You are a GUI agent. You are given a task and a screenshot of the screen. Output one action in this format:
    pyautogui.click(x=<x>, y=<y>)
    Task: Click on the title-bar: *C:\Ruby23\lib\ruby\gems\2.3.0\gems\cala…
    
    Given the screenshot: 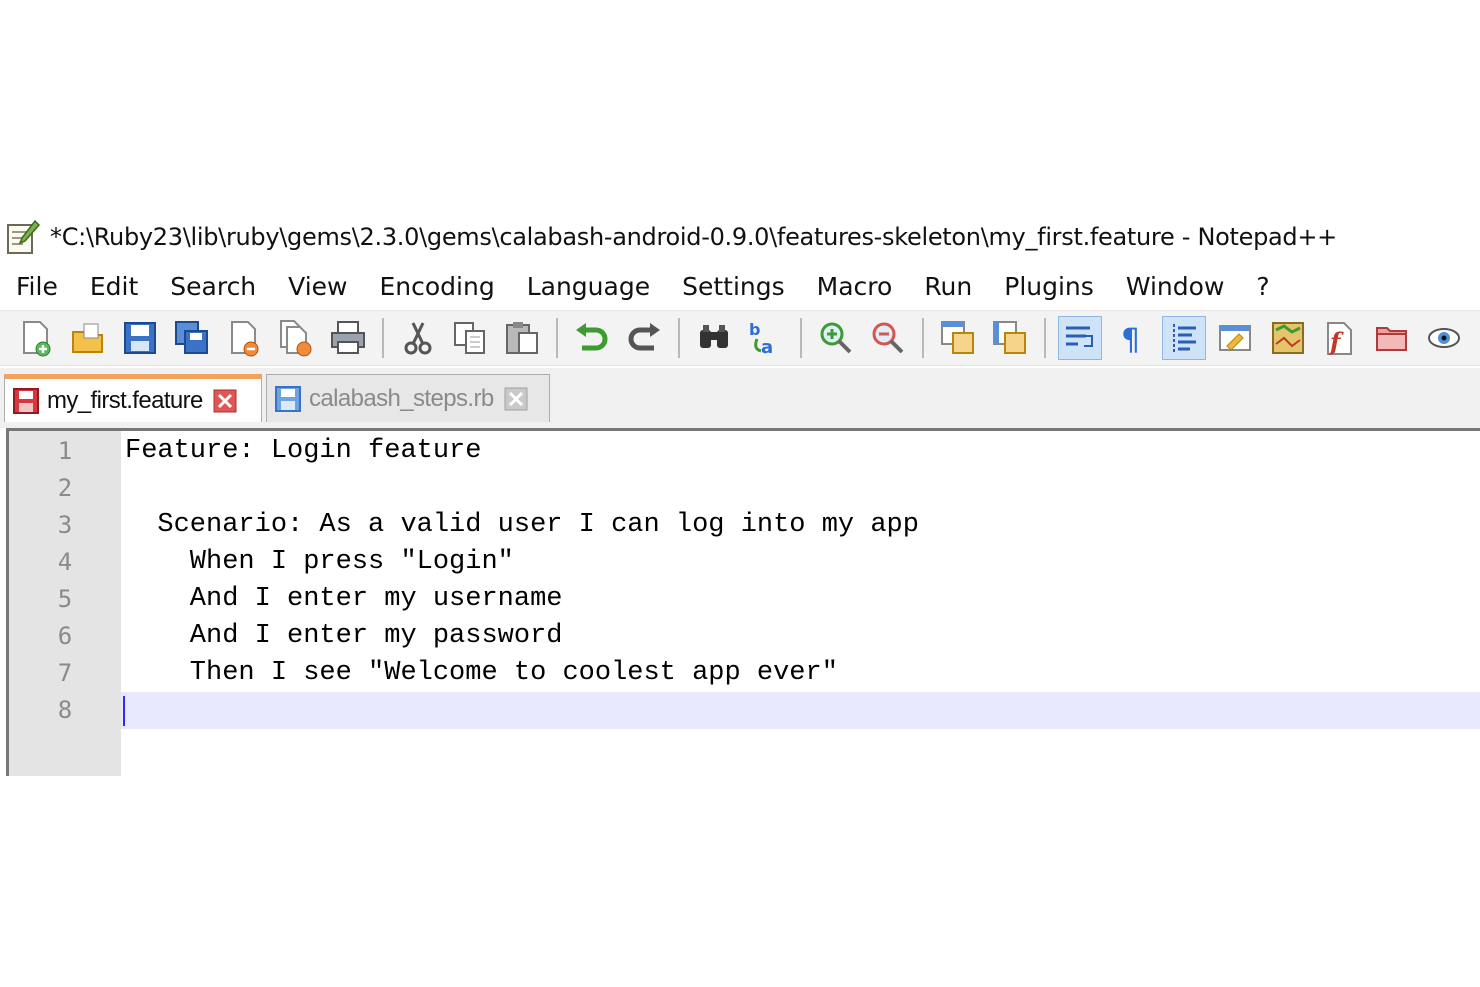 What is the action you would take?
    pyautogui.click(x=740, y=237)
    